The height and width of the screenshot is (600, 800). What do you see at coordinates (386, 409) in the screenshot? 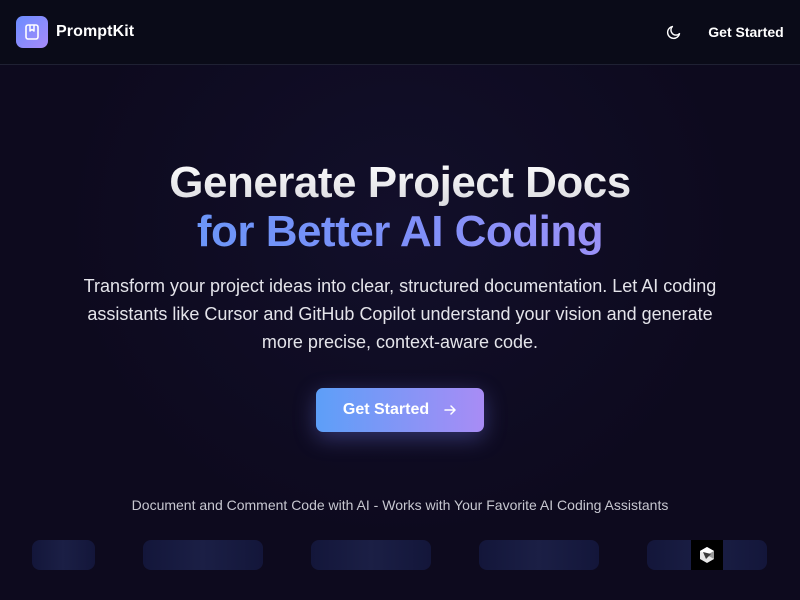
I see `get-started-label: Get Started` at bounding box center [386, 409].